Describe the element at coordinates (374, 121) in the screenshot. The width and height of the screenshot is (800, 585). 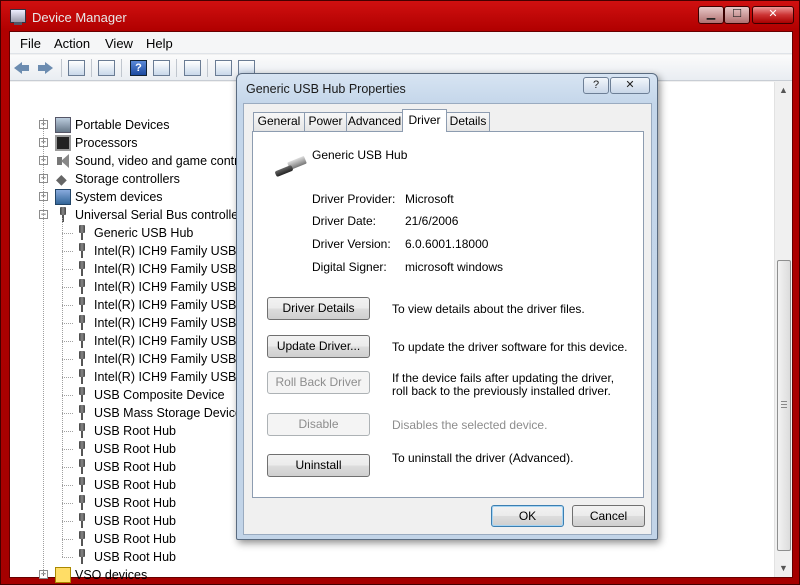
I see `tab-advanced: Advanced` at that location.